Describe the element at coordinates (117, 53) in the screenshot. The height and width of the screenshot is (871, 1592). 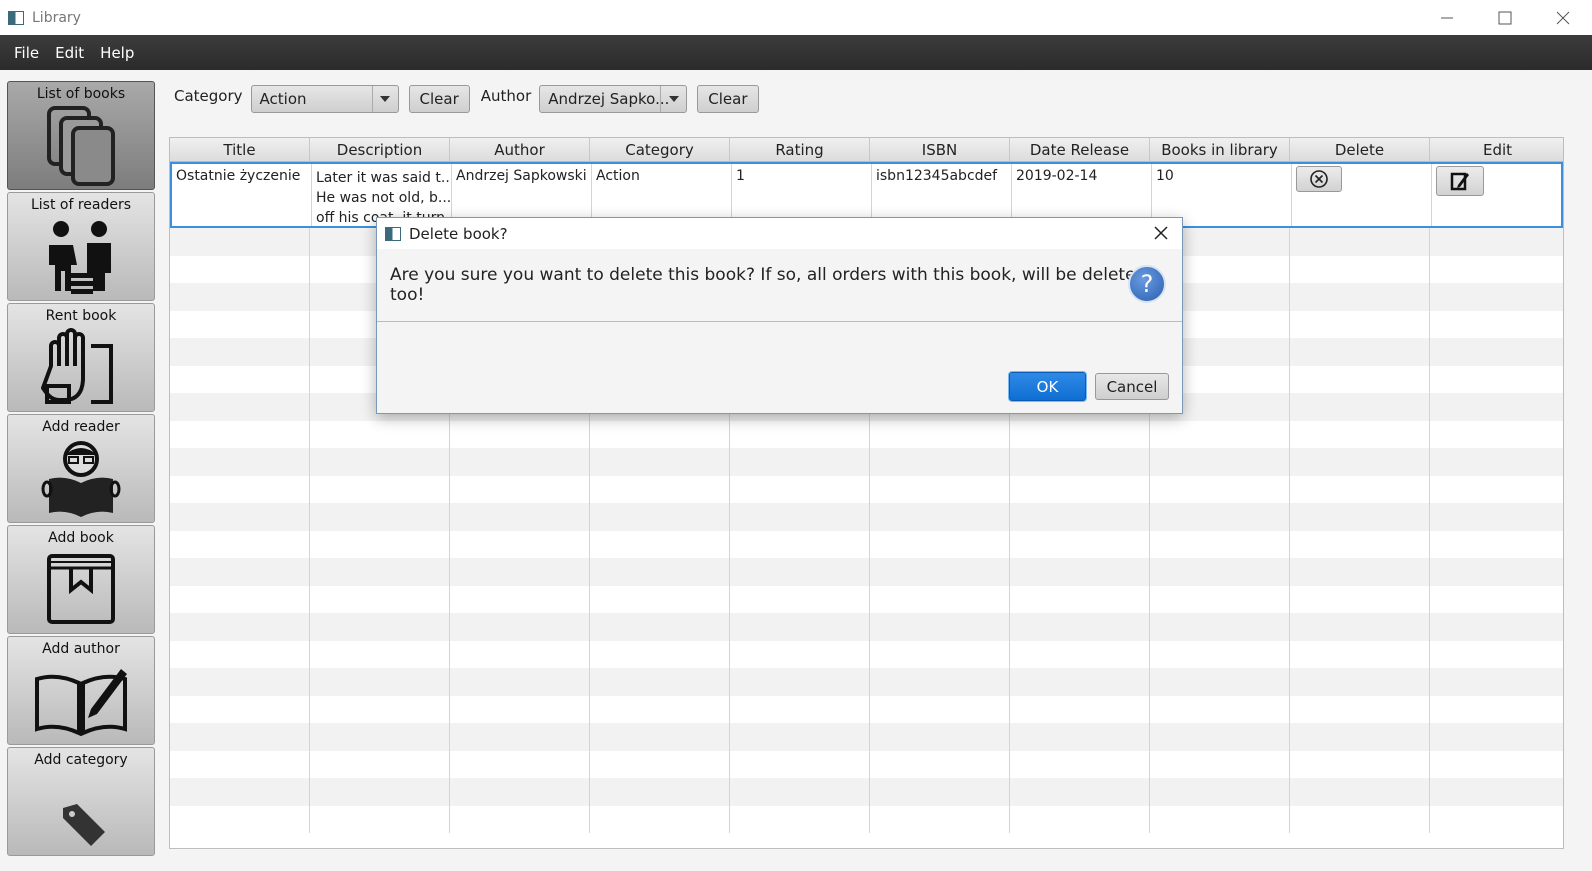
I see `menu-help: Help` at that location.